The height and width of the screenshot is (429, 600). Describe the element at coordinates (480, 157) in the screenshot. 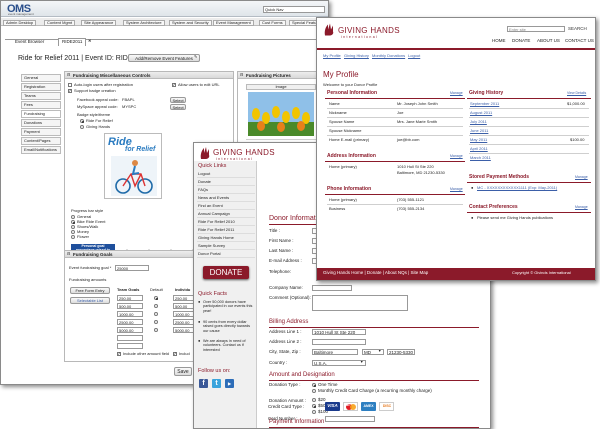

I see `history-month-7: March 2011` at that location.